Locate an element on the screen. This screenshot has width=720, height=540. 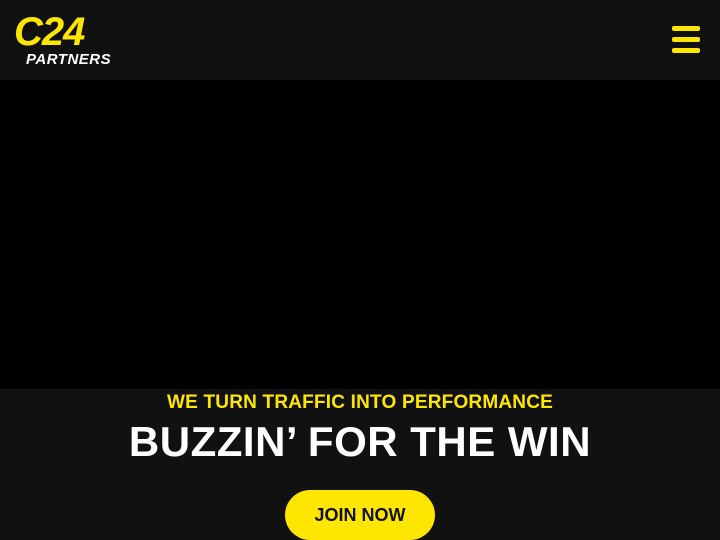
logo-sub-text: PARTNERS is located at coordinates (68, 59).